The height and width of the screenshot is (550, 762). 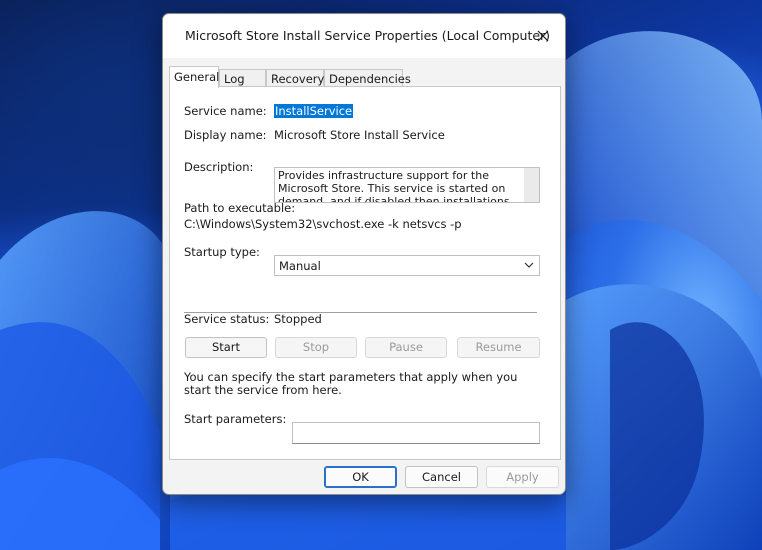 What do you see at coordinates (407, 265) in the screenshot?
I see `startup-type-select: Manual` at bounding box center [407, 265].